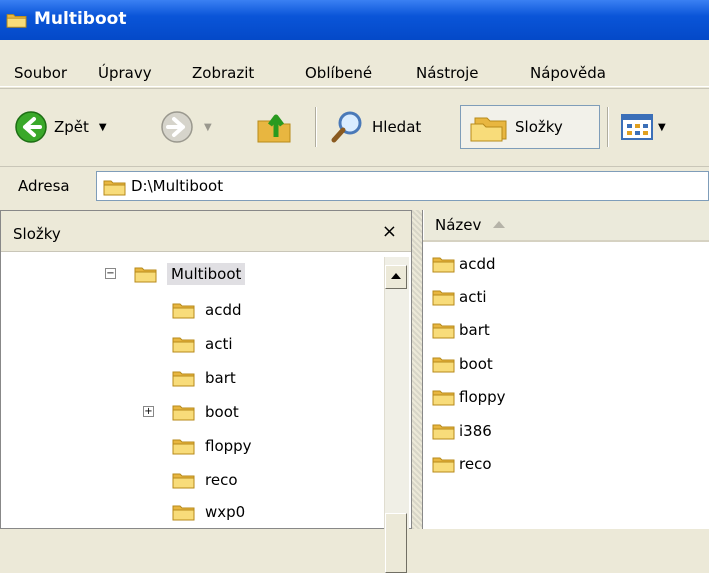 The width and height of the screenshot is (709, 573). Describe the element at coordinates (37, 234) in the screenshot. I see `folders-pane-title: Složky` at that location.